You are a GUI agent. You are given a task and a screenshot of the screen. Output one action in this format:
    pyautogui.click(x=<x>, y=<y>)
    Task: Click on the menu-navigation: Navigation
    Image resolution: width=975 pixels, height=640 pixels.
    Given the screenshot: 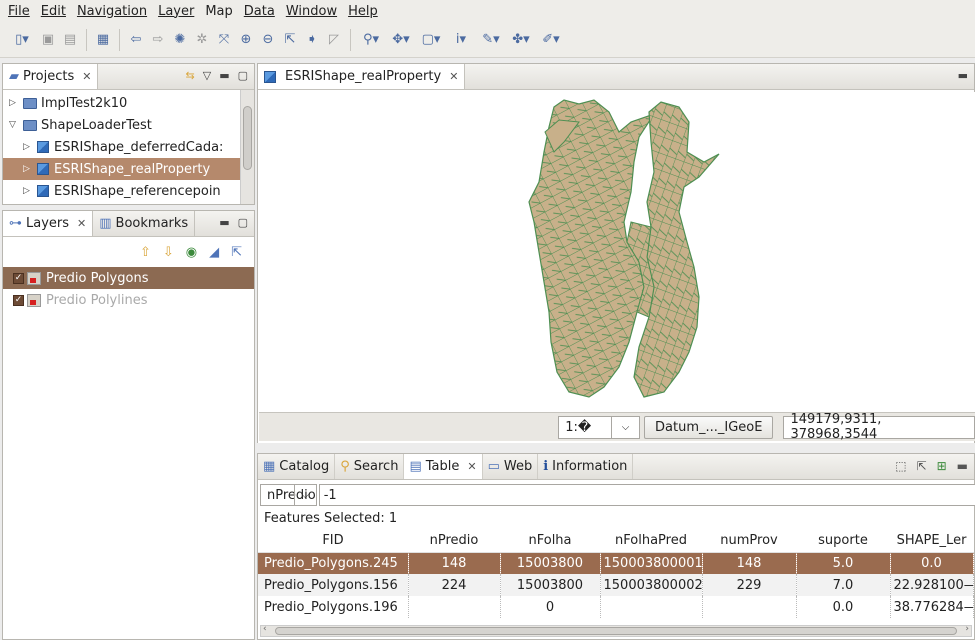 What is the action you would take?
    pyautogui.click(x=113, y=11)
    